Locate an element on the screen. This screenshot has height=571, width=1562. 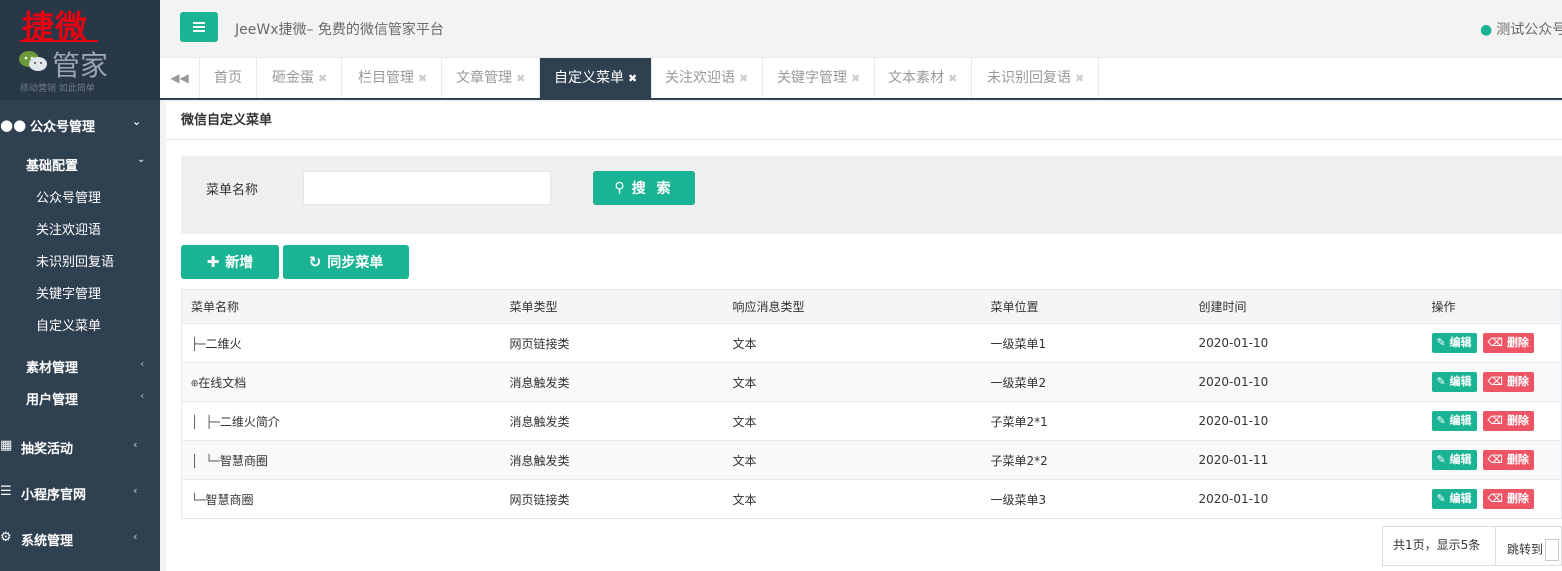
sidebar-item-official-account: ●● 公众号管理 ⌄ is located at coordinates (80, 124).